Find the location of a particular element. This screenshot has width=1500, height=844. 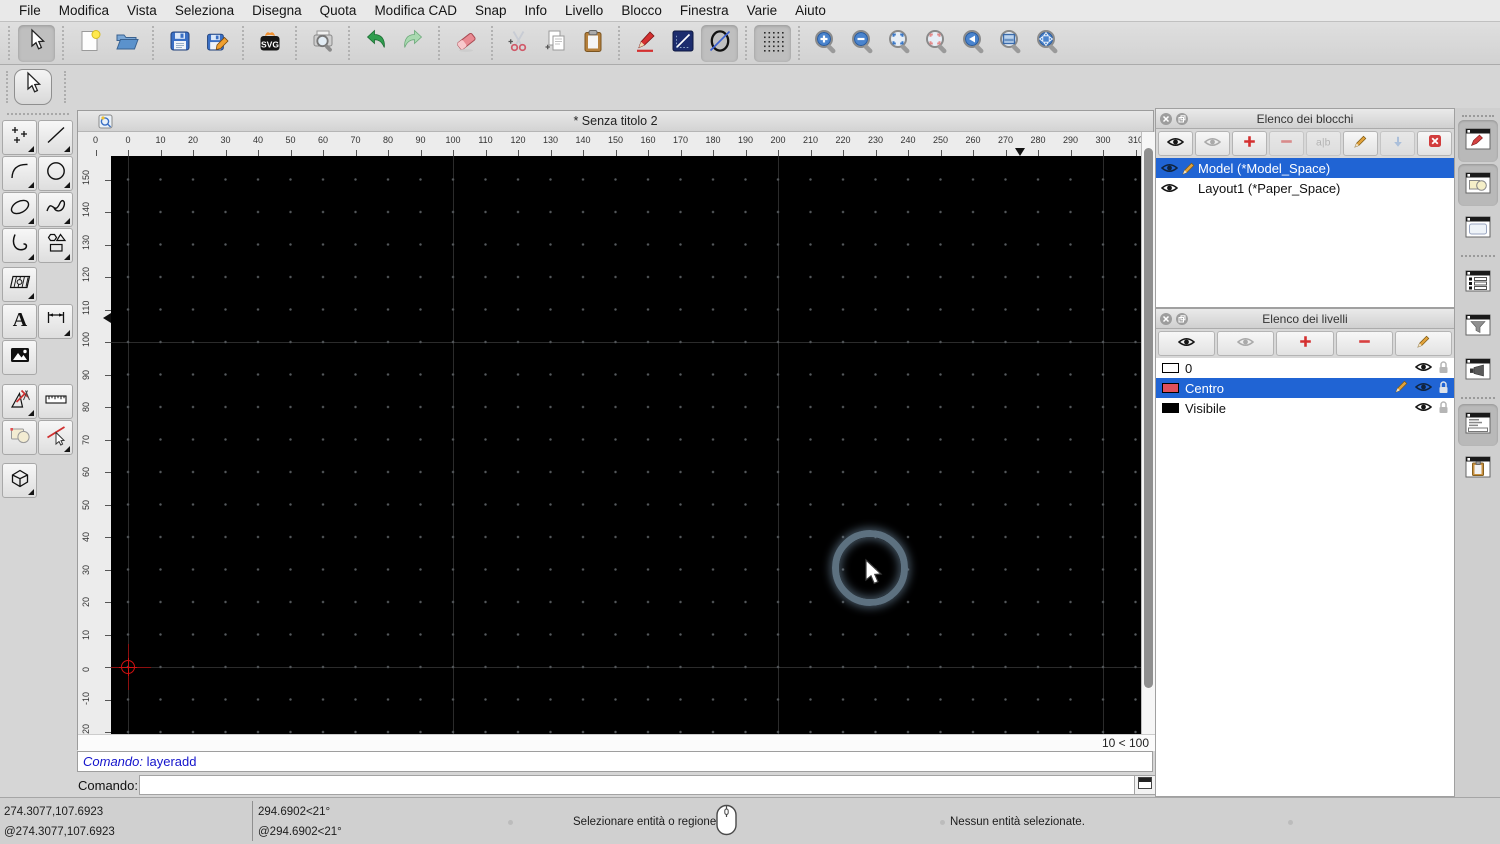

new-document-button is located at coordinates (89, 43).